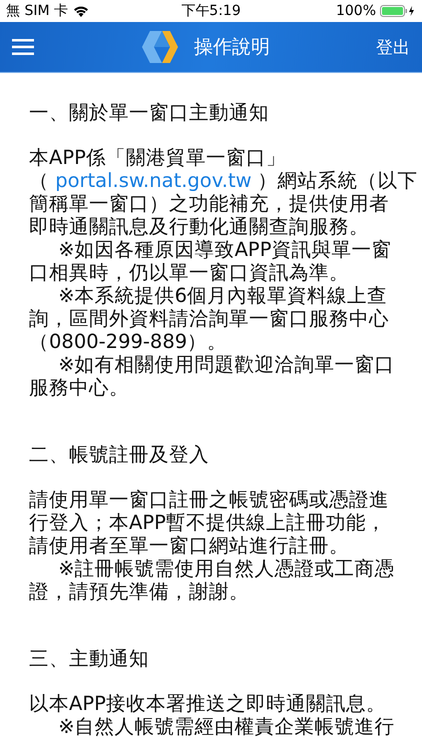  What do you see at coordinates (211, 11) in the screenshot?
I see `clock-time: 下午5:19` at bounding box center [211, 11].